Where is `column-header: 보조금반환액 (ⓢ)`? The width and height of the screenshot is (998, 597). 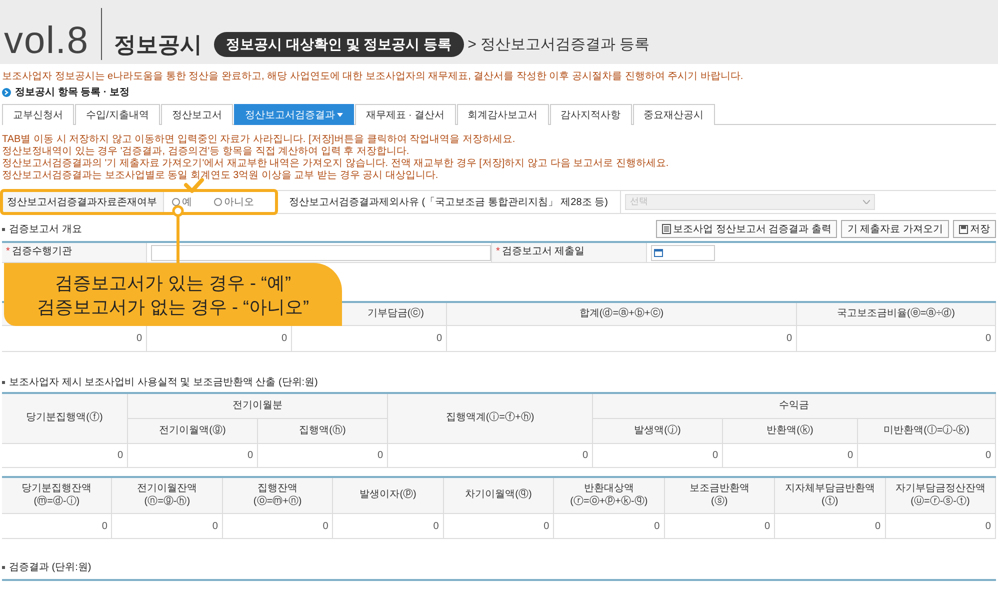
column-header: 보조금반환액 (ⓢ) is located at coordinates (720, 496).